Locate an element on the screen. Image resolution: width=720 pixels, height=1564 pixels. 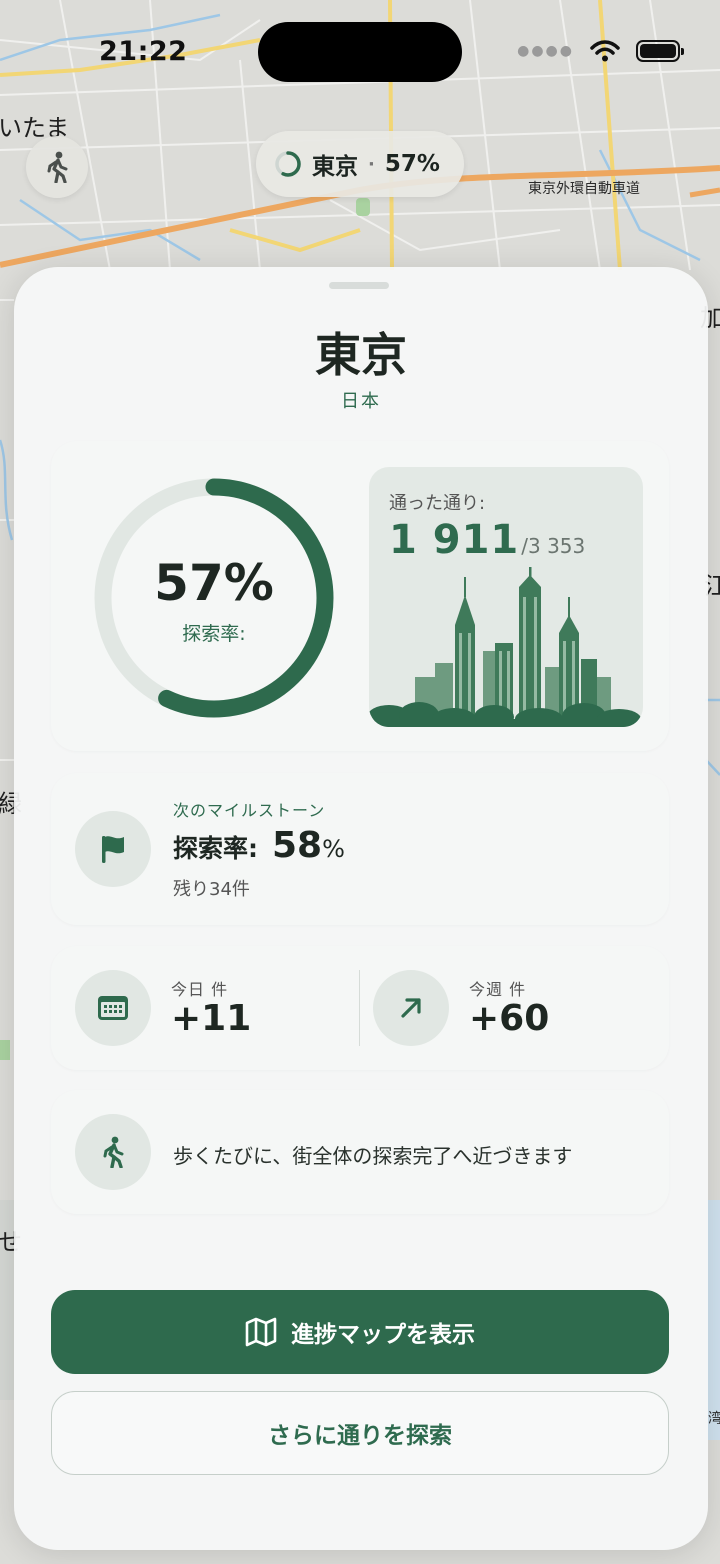
country-label: 日本 is located at coordinates (361, 401).